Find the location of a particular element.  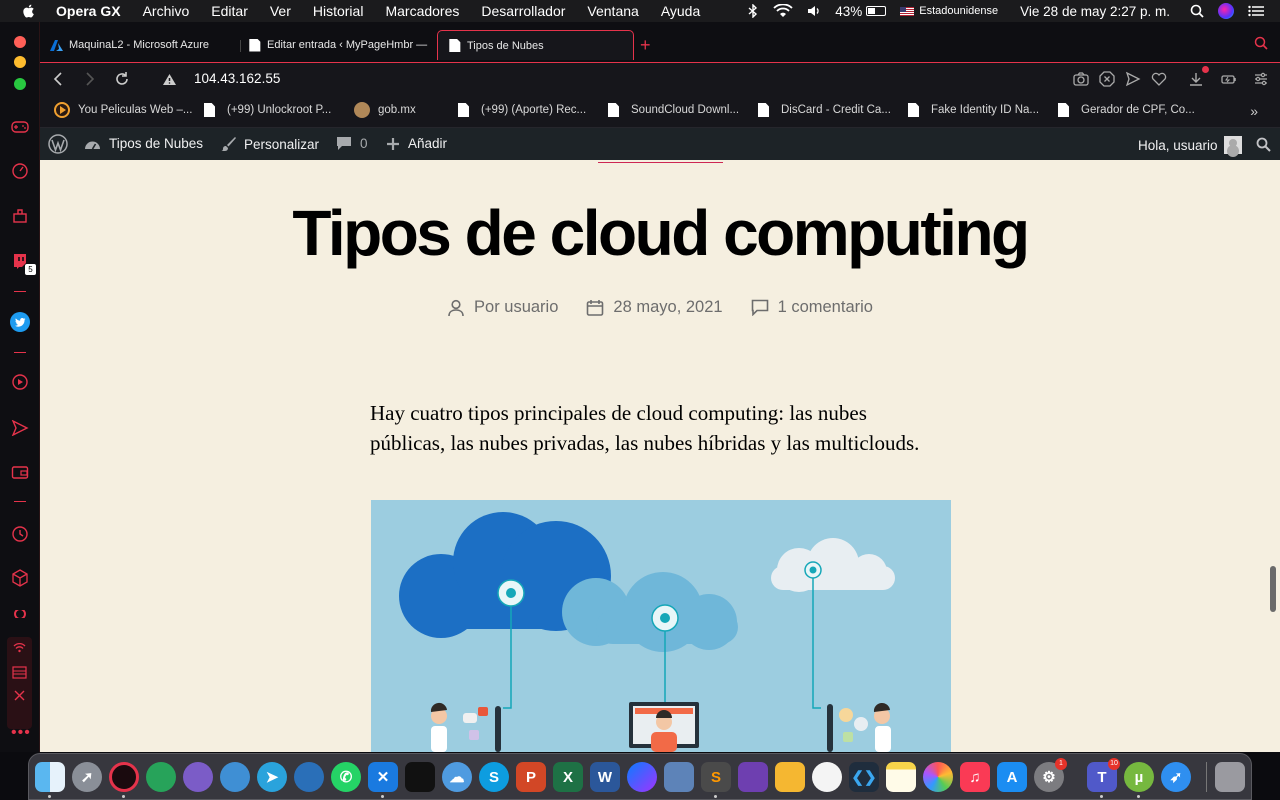

powerpoint-icon: P is located at coordinates (531, 777).